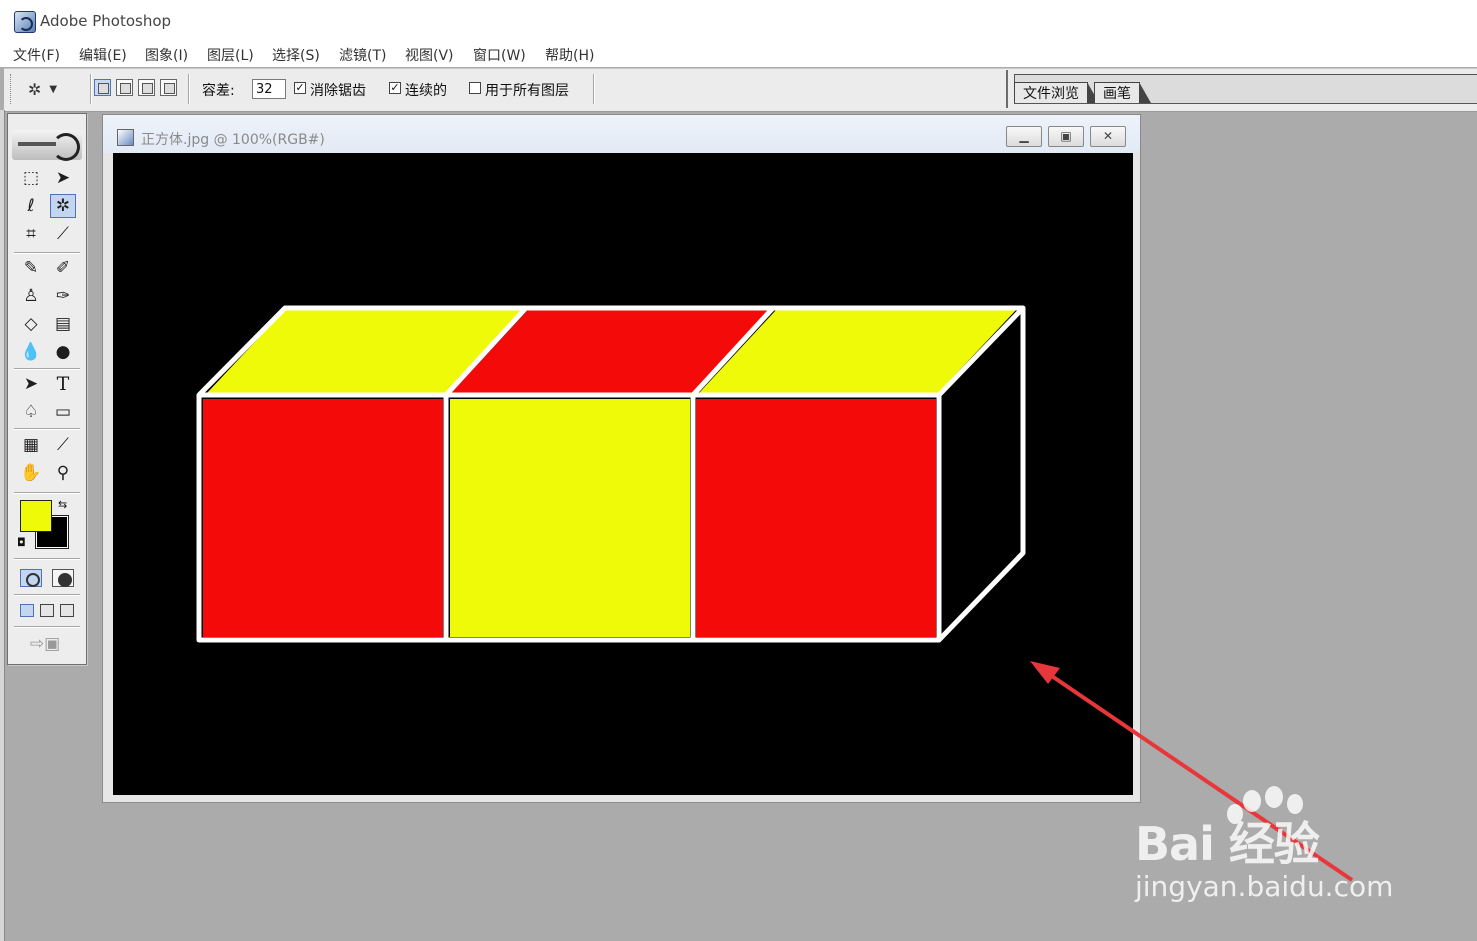 The image size is (1477, 941). Describe the element at coordinates (1227, 844) in the screenshot. I see `watermark-brand: Bai 经验` at that location.